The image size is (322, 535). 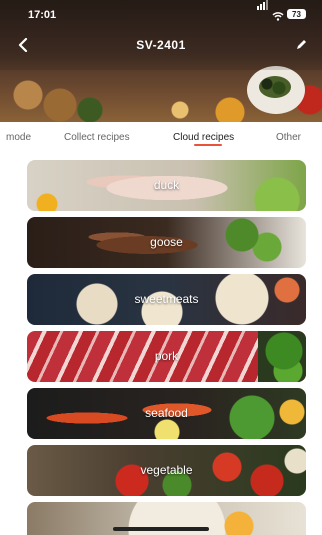 I want to click on category-label: duck, so click(x=166, y=185).